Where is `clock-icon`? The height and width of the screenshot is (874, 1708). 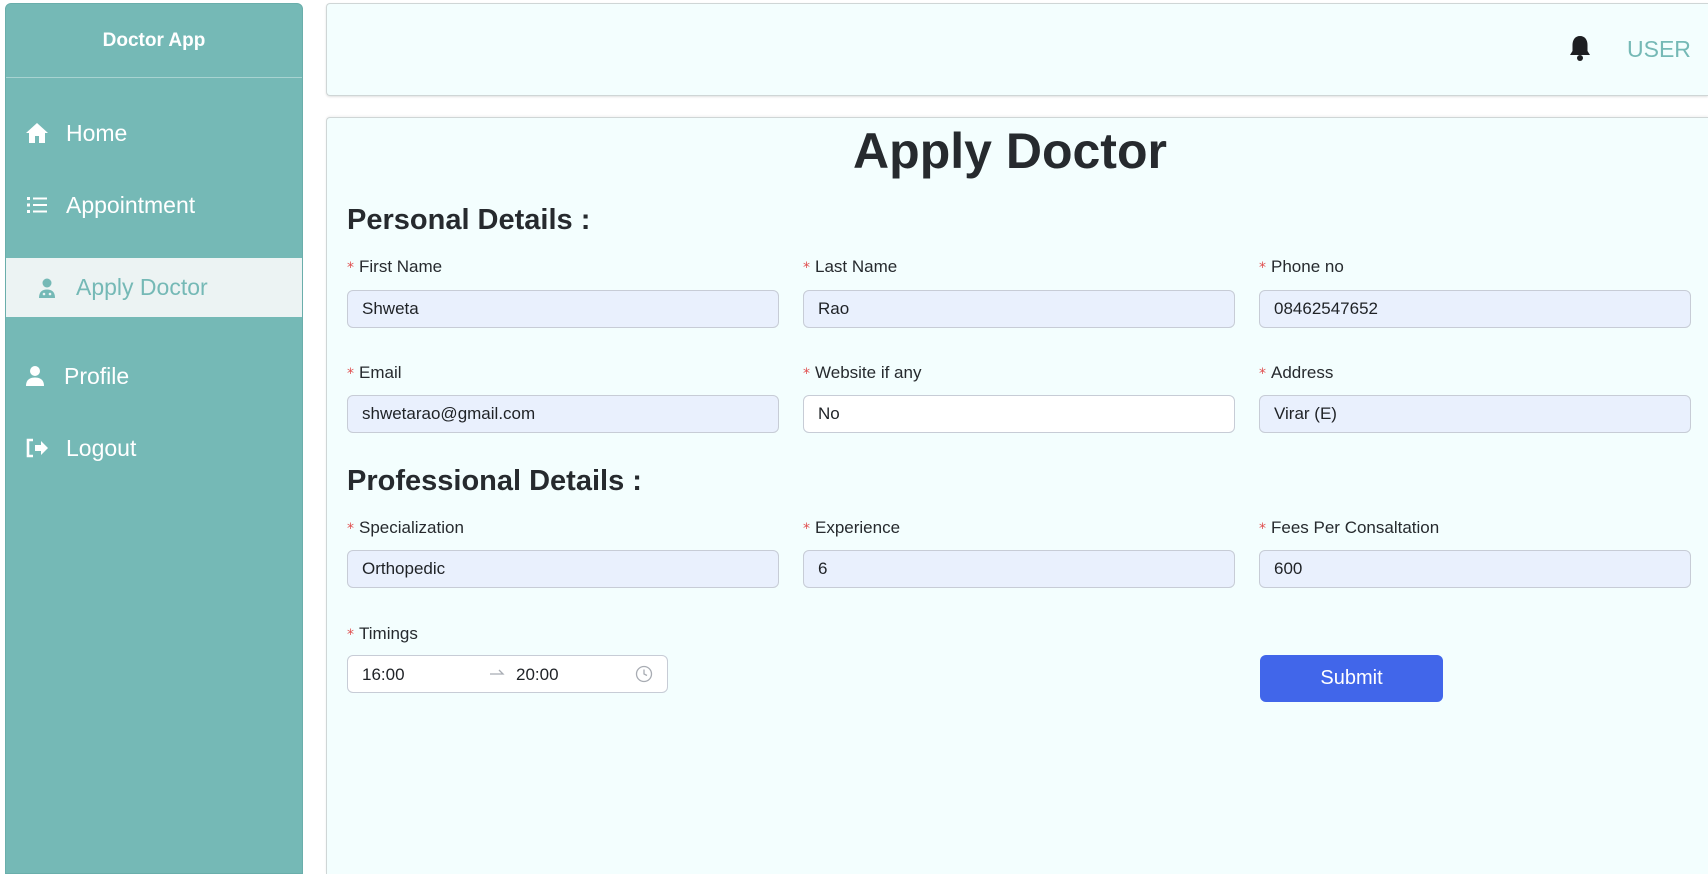 clock-icon is located at coordinates (644, 676).